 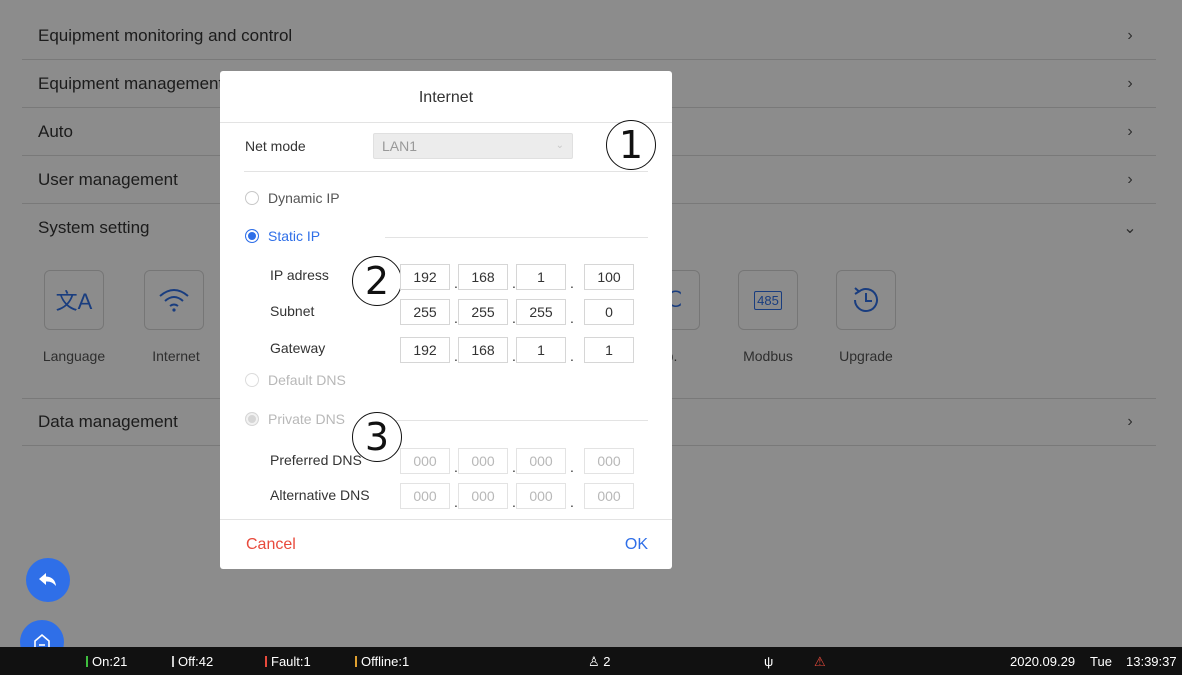 What do you see at coordinates (307, 380) in the screenshot?
I see `default-dns-label: Default DNS` at bounding box center [307, 380].